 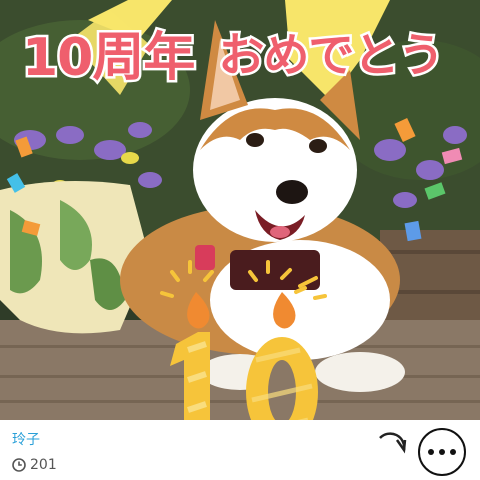 What do you see at coordinates (43, 465) in the screenshot?
I see `post-date-text: 201` at bounding box center [43, 465].